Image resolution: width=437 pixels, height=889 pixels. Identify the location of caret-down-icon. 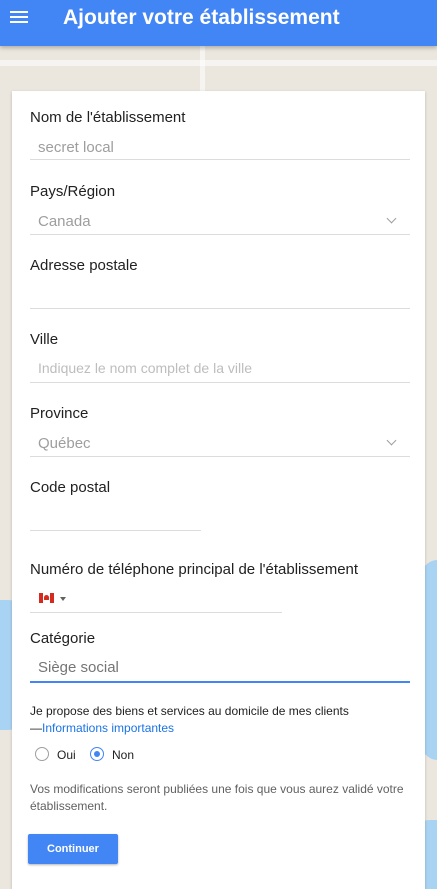
(63, 599).